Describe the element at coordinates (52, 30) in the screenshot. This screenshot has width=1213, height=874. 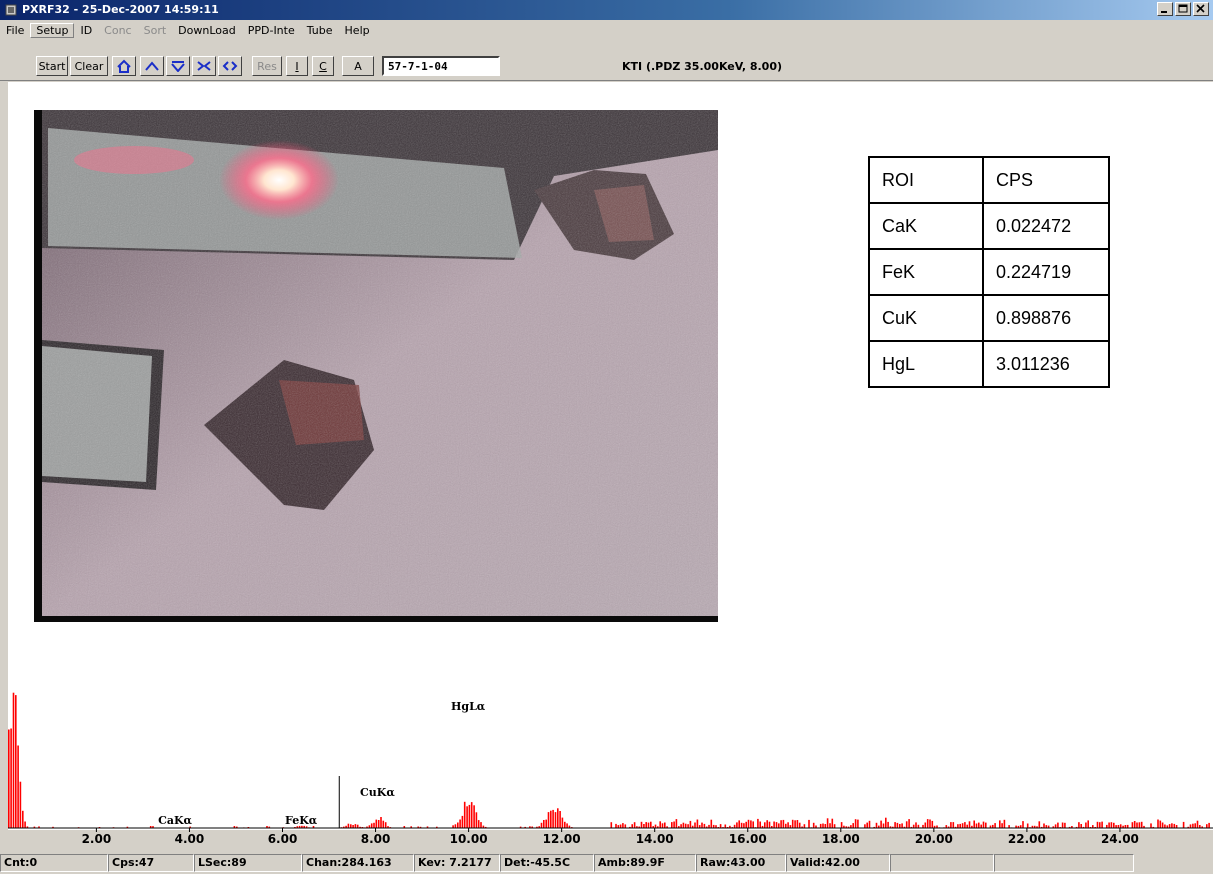
I see `menu-setup: Setup` at that location.